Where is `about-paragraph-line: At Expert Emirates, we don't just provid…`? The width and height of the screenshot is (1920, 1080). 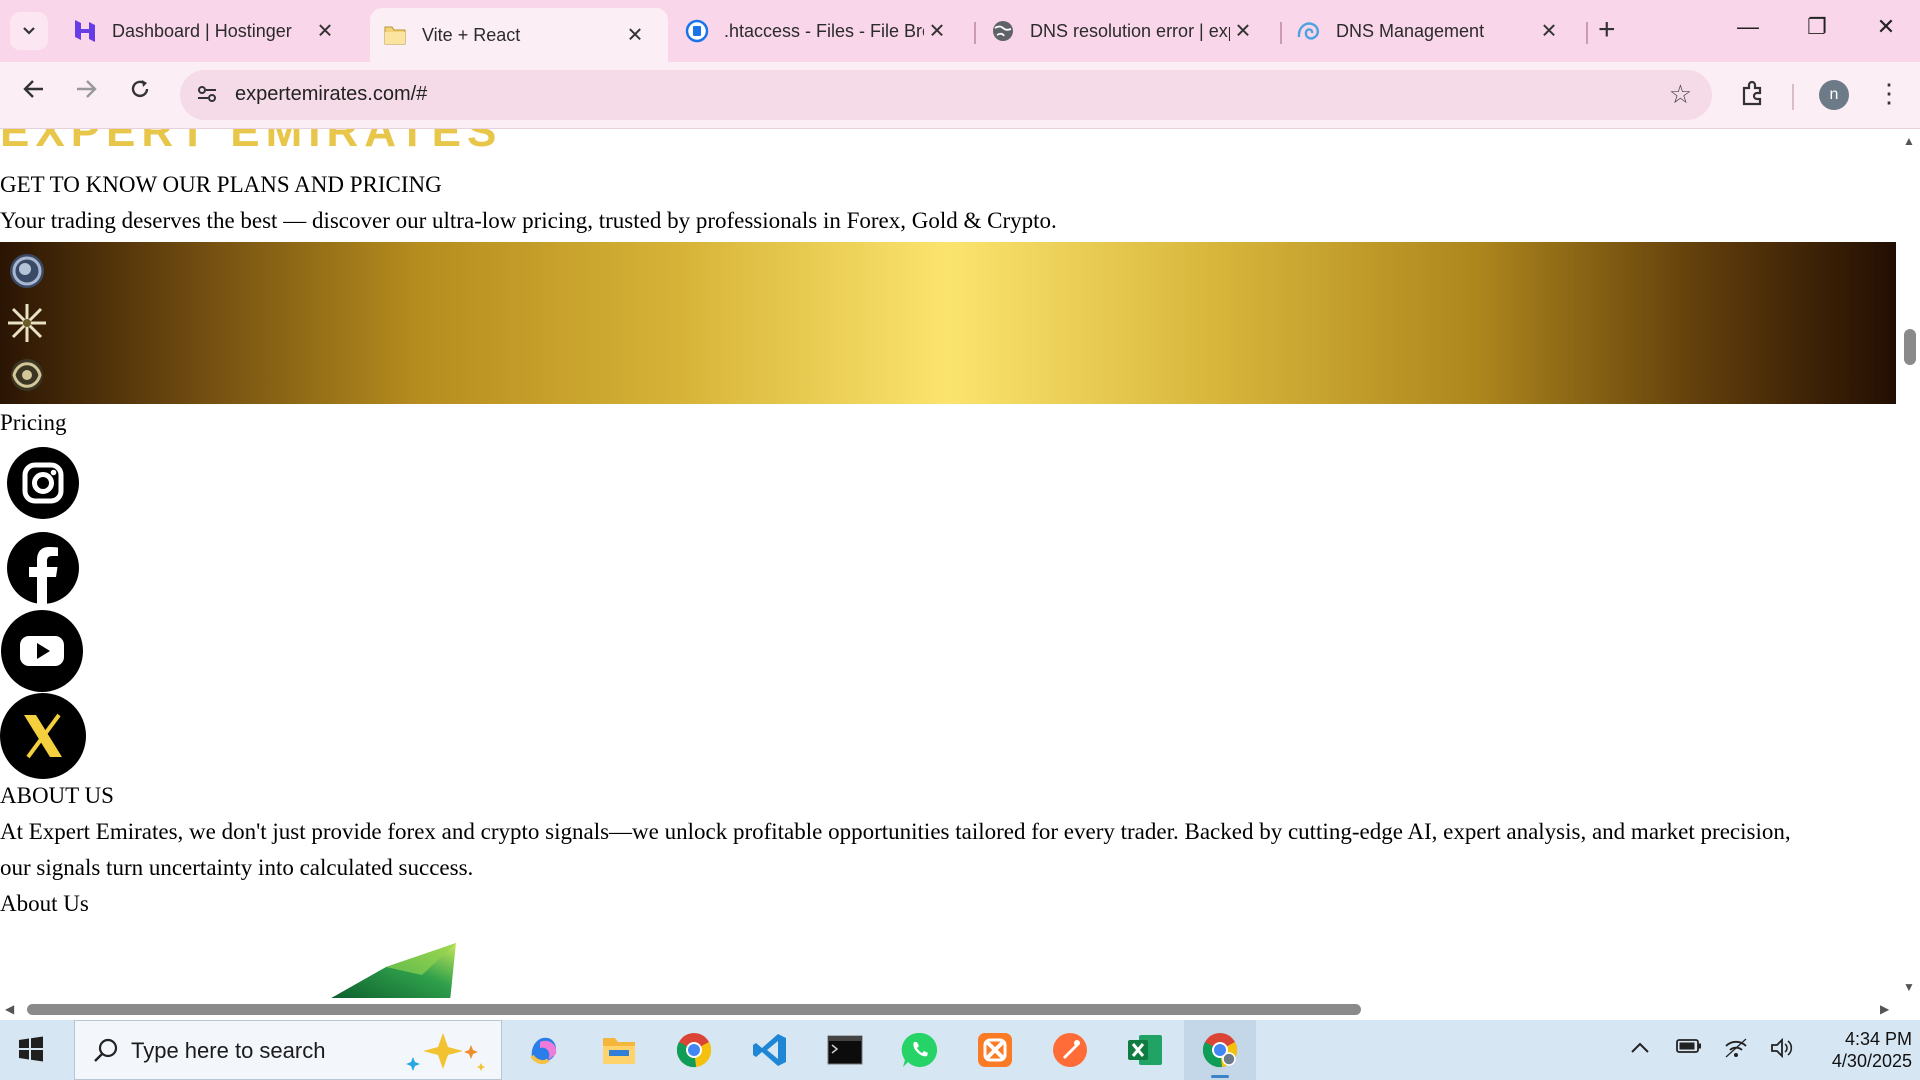 about-paragraph-line: At Expert Emirates, we don't just provid… is located at coordinates (895, 831).